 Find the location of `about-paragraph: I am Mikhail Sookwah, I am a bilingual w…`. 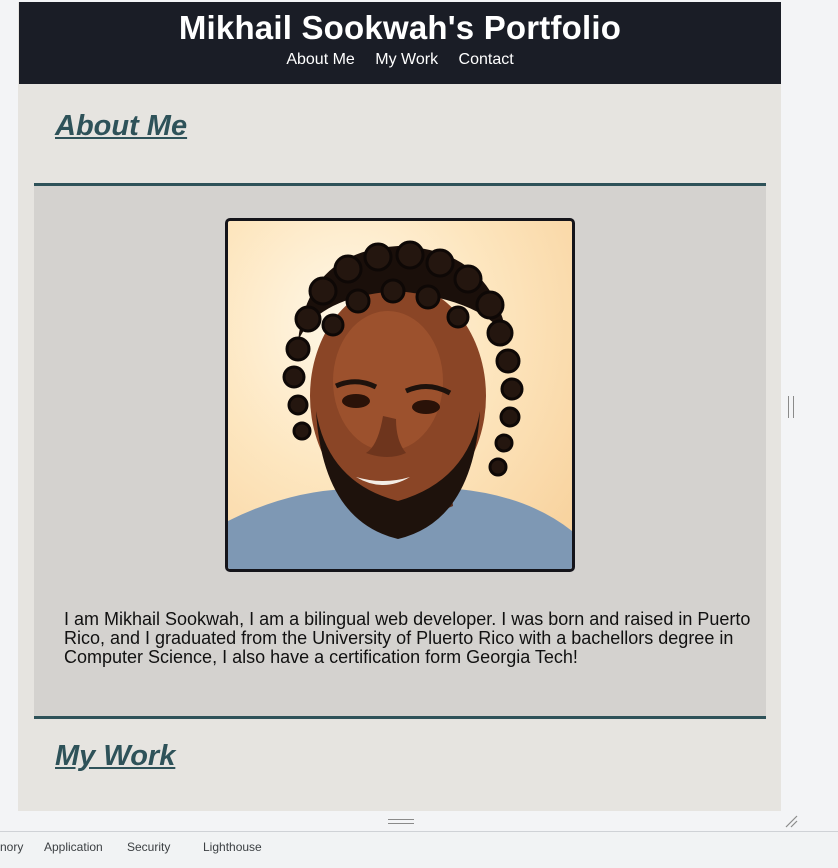

about-paragraph: I am Mikhail Sookwah, I am a bilingual w… is located at coordinates (407, 638).